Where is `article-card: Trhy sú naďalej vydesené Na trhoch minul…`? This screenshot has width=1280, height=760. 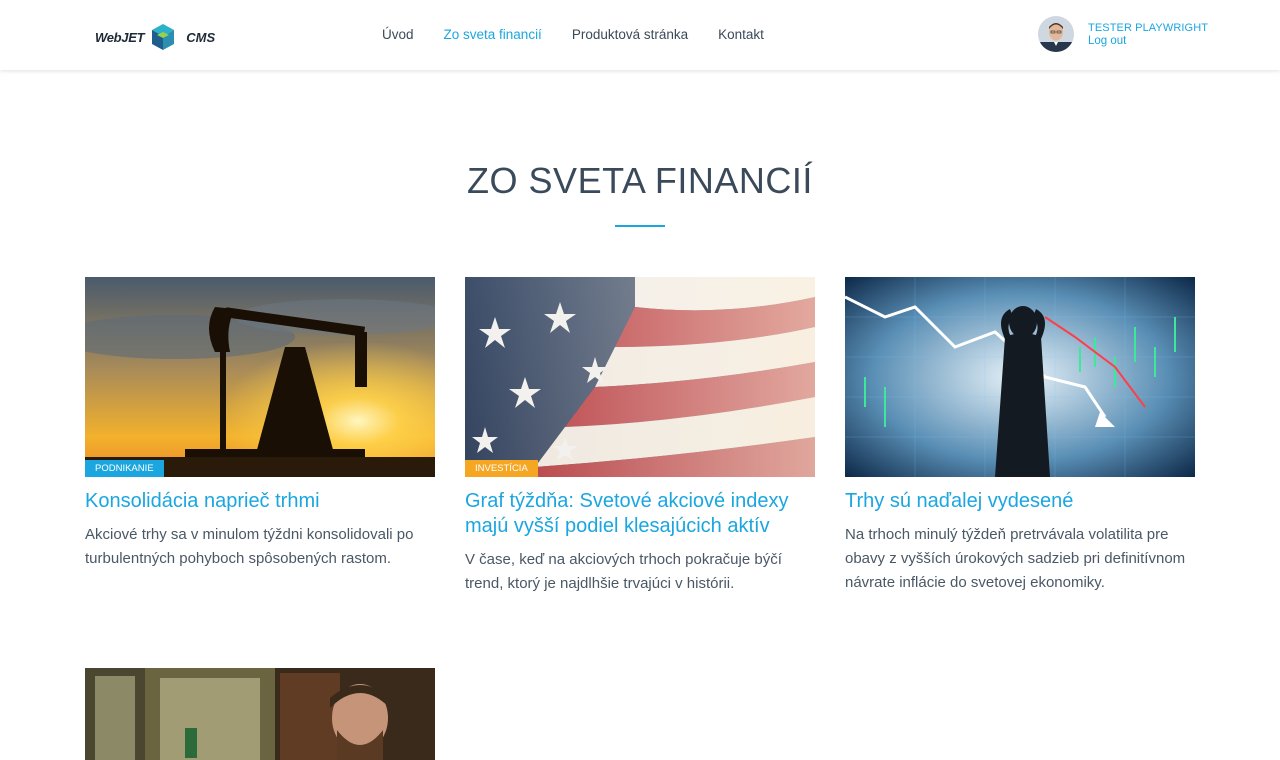
article-card: Trhy sú naďalej vydesené Na trhoch minul… is located at coordinates (1020, 436).